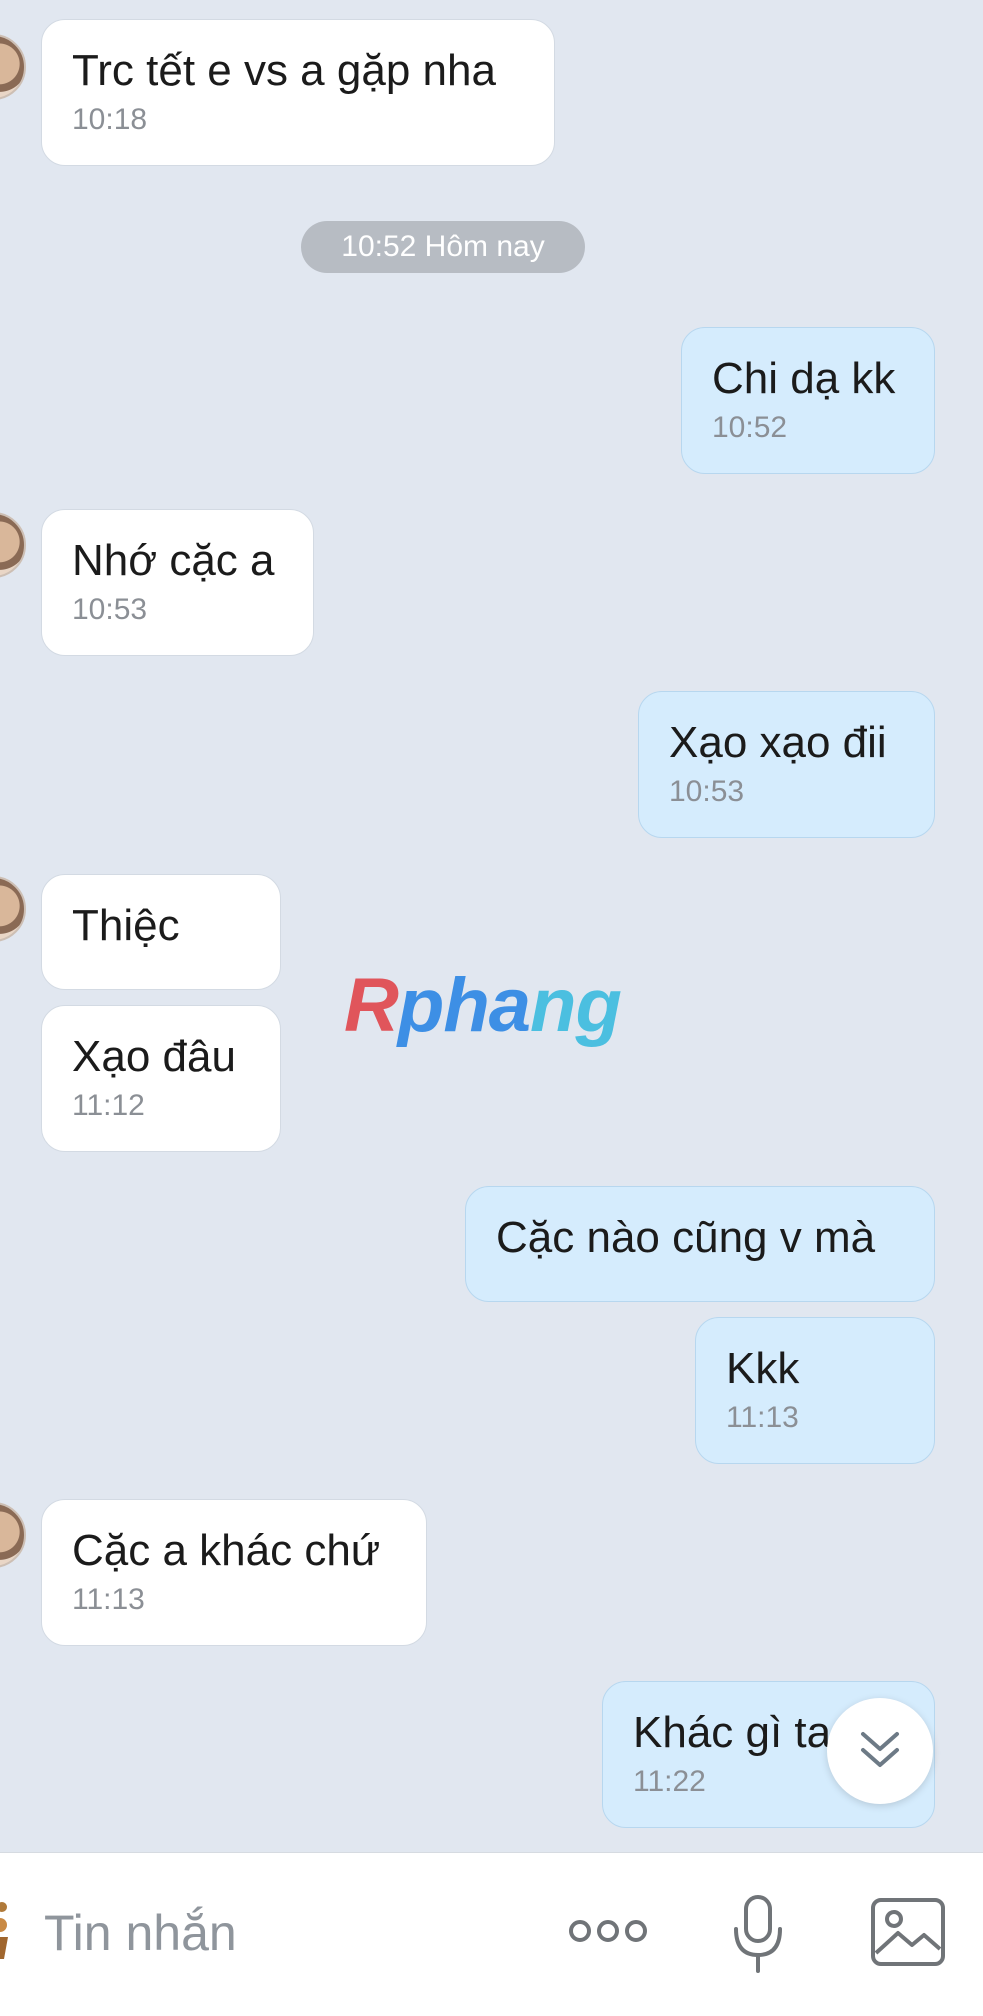 The width and height of the screenshot is (983, 2016). What do you see at coordinates (608, 1931) in the screenshot?
I see `more-options-icon` at bounding box center [608, 1931].